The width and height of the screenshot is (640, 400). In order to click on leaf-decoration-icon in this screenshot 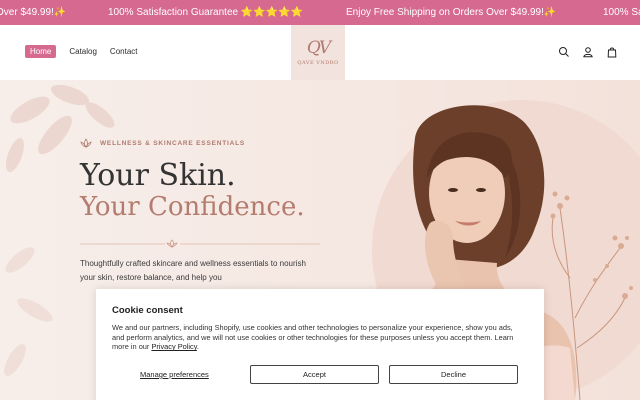, I will do `click(28, 311)`.